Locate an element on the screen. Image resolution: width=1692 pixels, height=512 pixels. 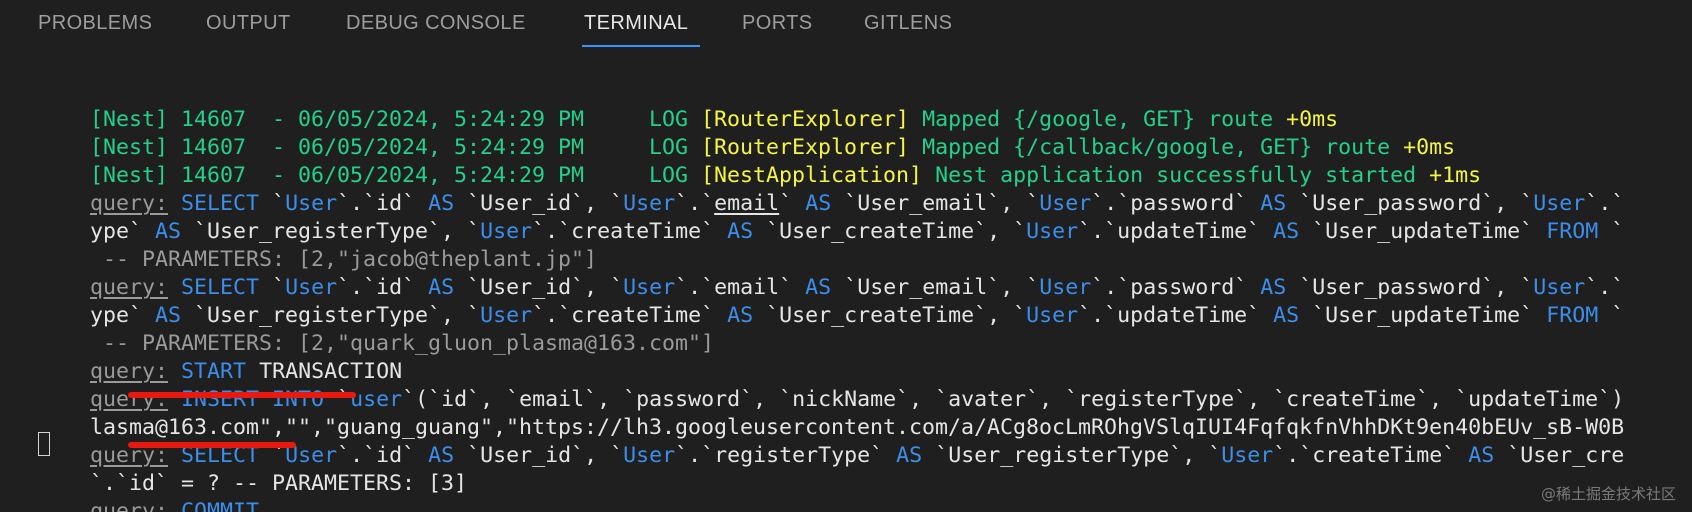
tab-debug-console: DEBUG CONSOLE is located at coordinates (436, 23).